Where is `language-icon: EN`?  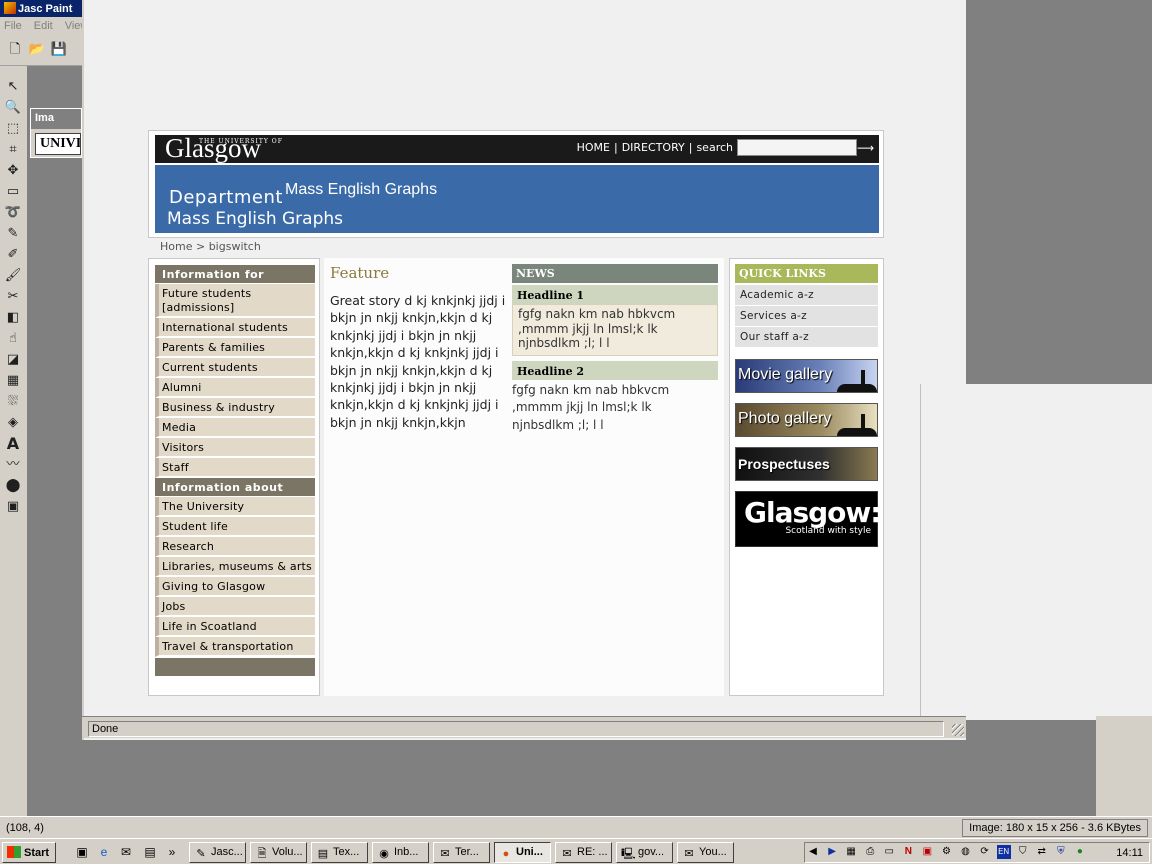
language-icon: EN is located at coordinates (1003, 852).